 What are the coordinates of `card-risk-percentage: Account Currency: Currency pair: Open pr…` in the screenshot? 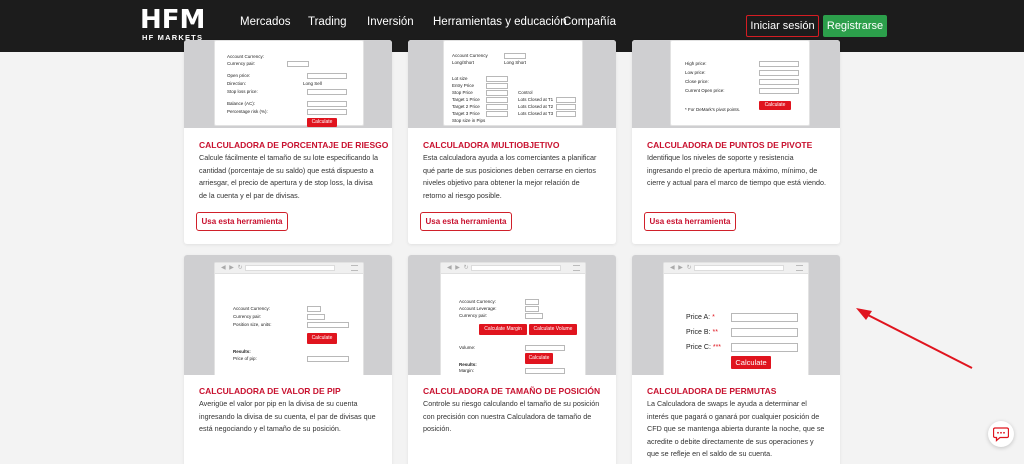 It's located at (288, 142).